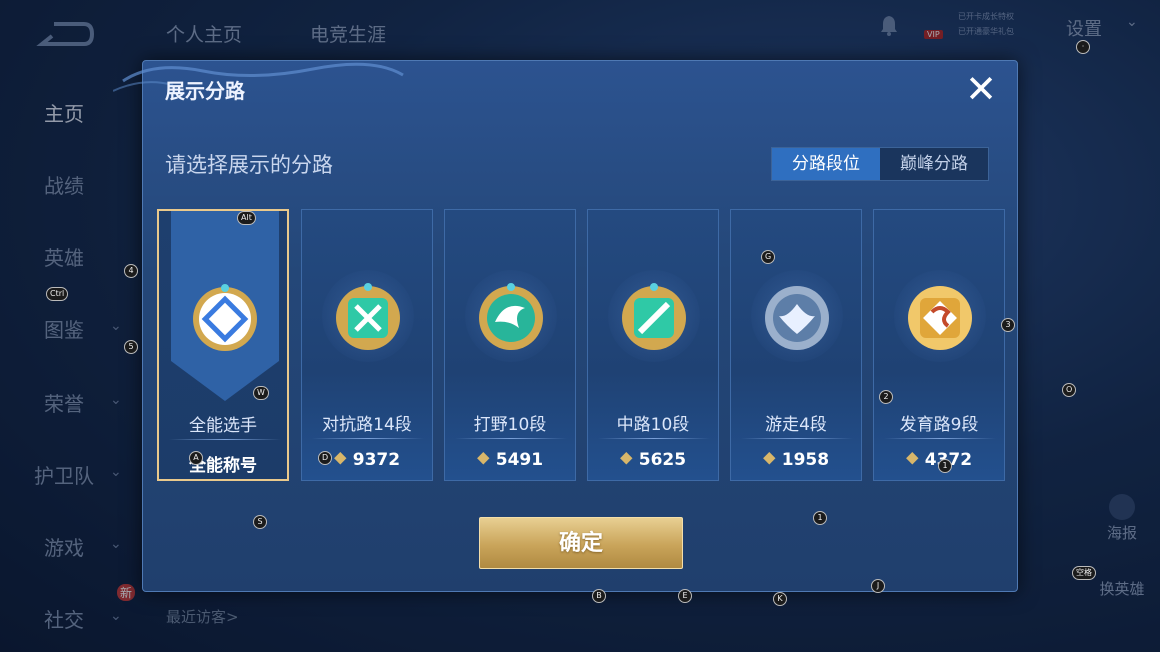 This screenshot has height=652, width=1160. Describe the element at coordinates (599, 596) in the screenshot. I see `key-hint-b: B` at that location.